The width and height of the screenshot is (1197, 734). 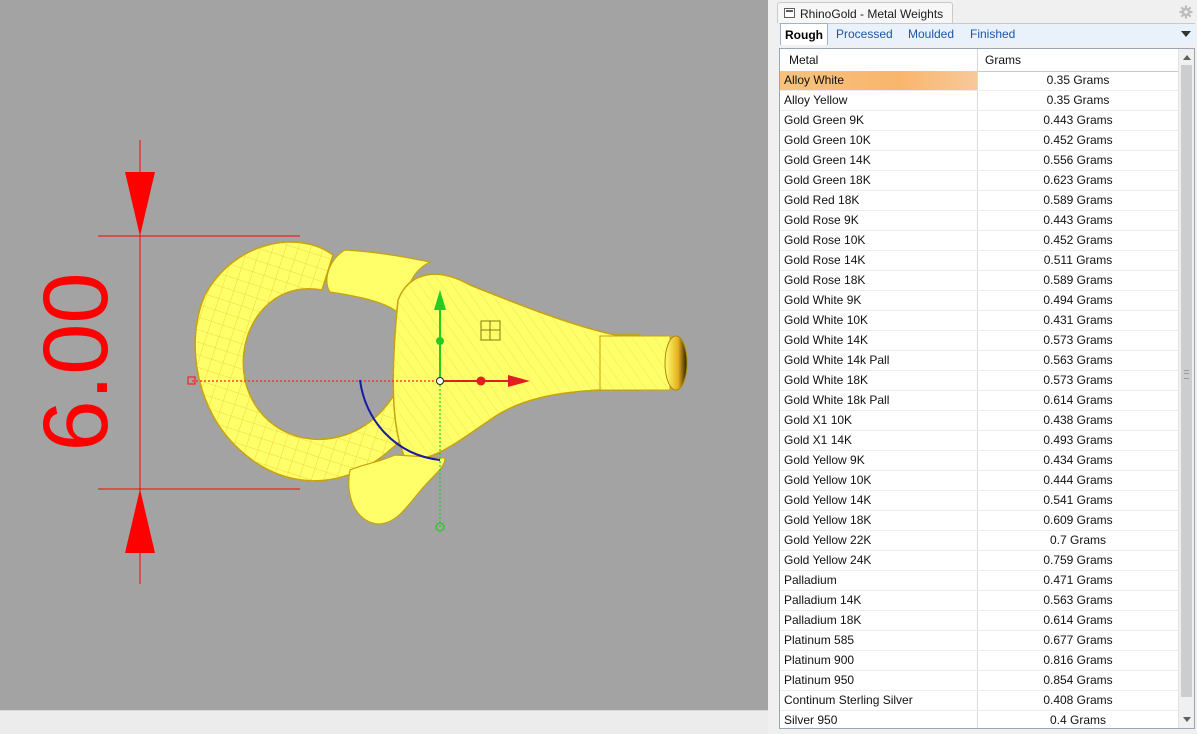 I want to click on cell-metal: Gold Rose 14K, so click(x=879, y=260).